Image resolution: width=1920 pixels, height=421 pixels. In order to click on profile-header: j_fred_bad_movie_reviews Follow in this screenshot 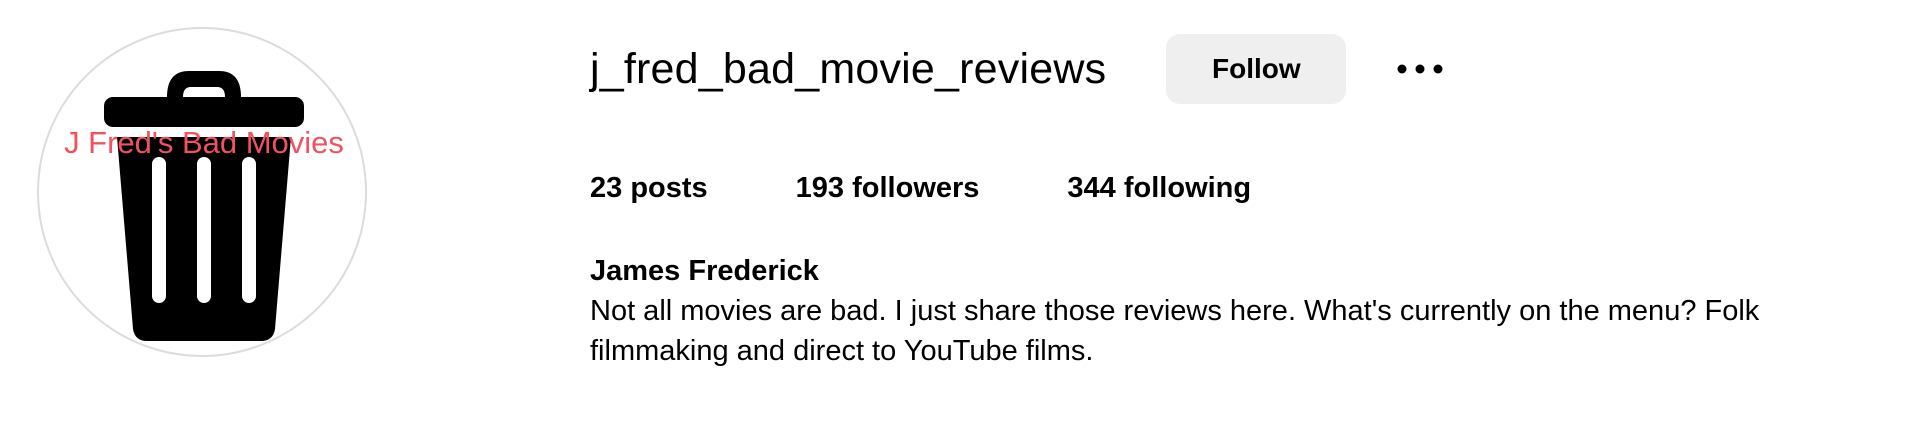, I will do `click(1020, 69)`.